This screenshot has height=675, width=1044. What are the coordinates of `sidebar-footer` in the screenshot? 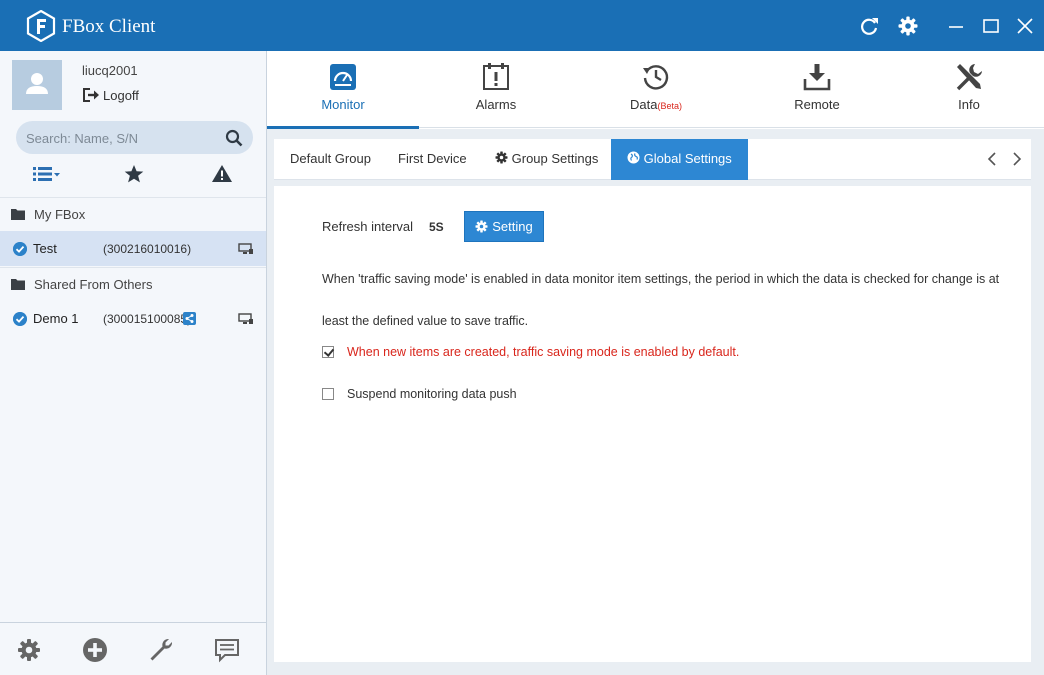 It's located at (133, 648).